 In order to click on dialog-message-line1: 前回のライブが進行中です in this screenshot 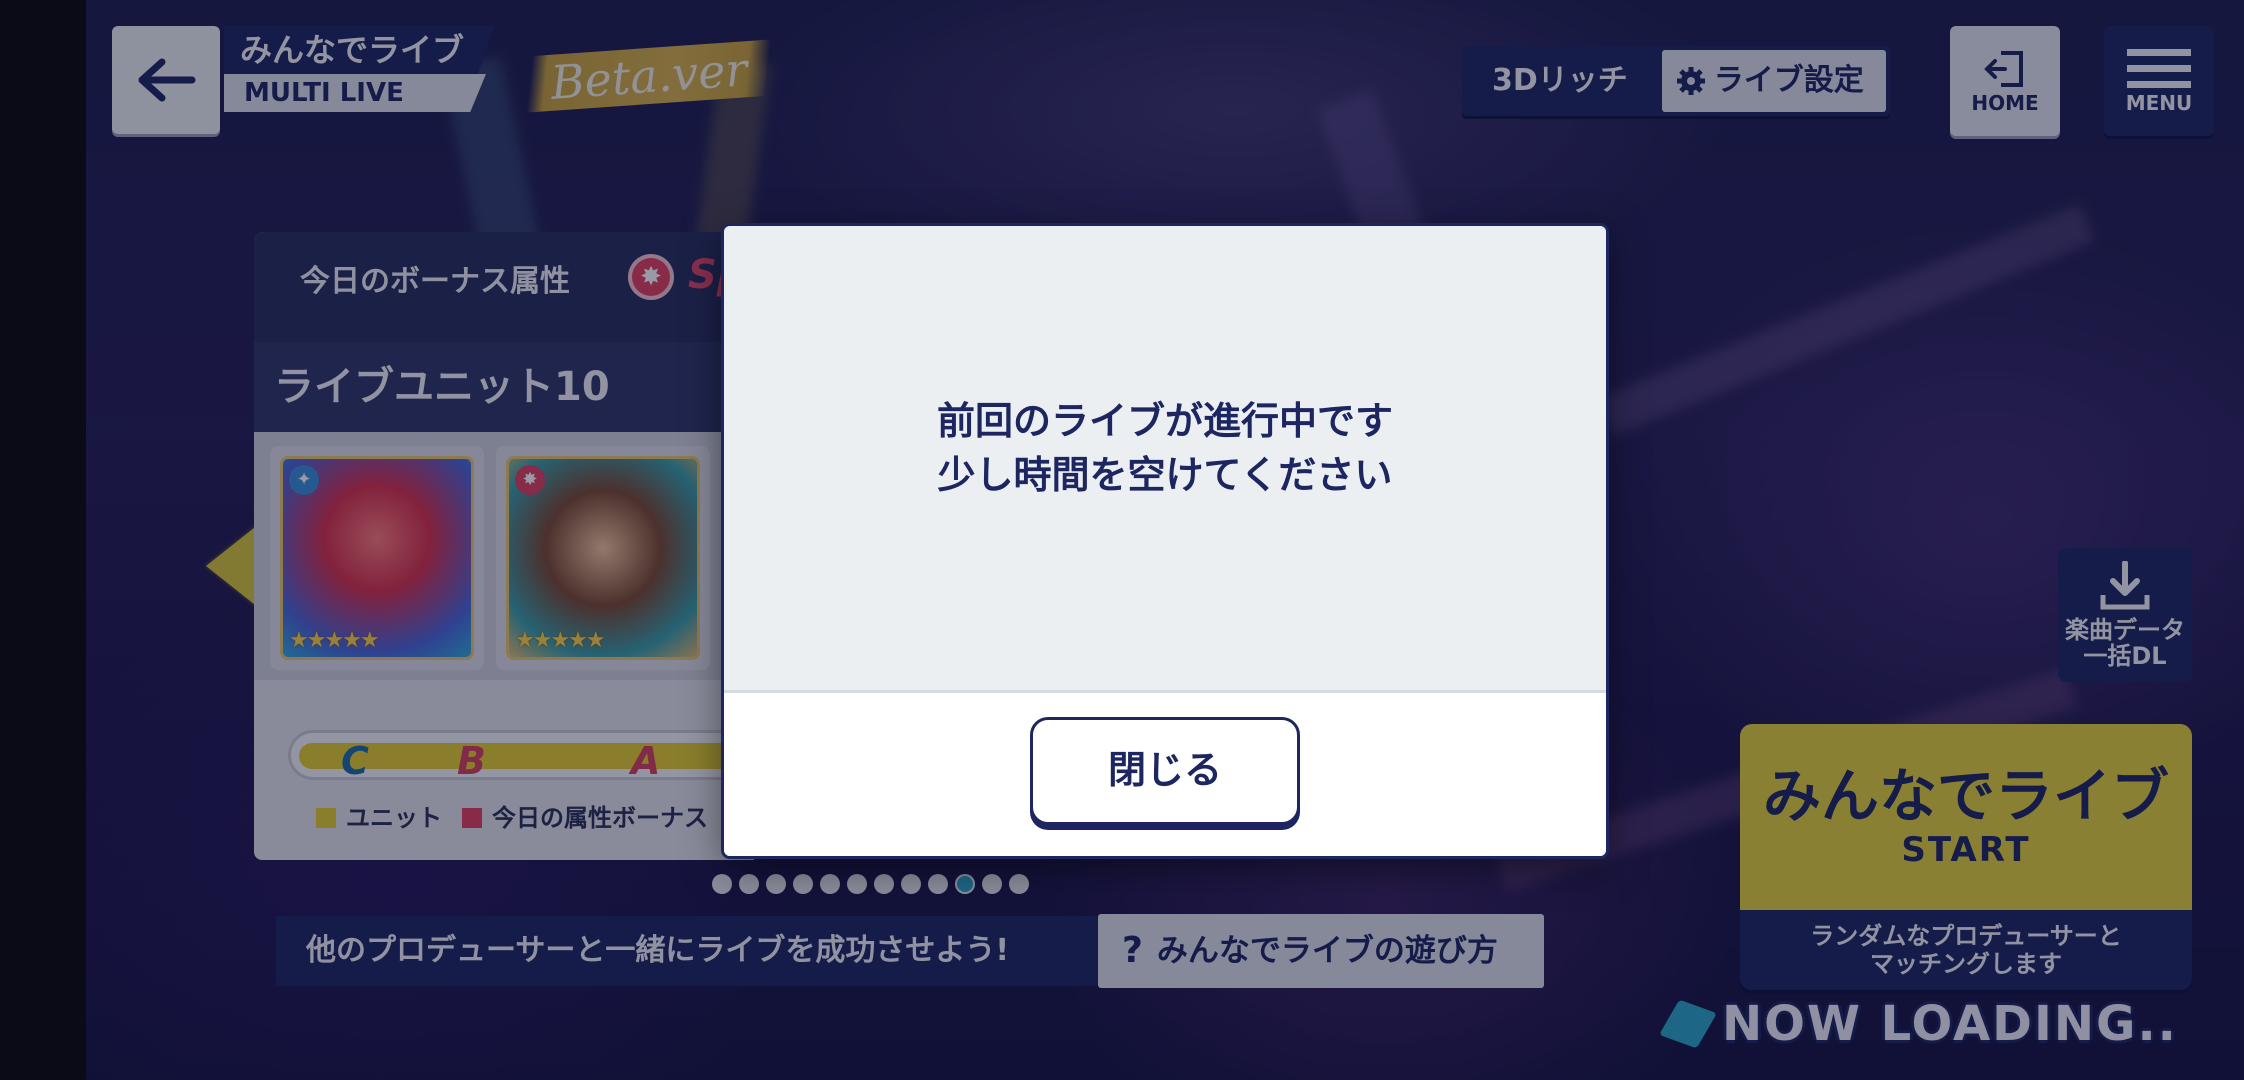, I will do `click(1164, 421)`.